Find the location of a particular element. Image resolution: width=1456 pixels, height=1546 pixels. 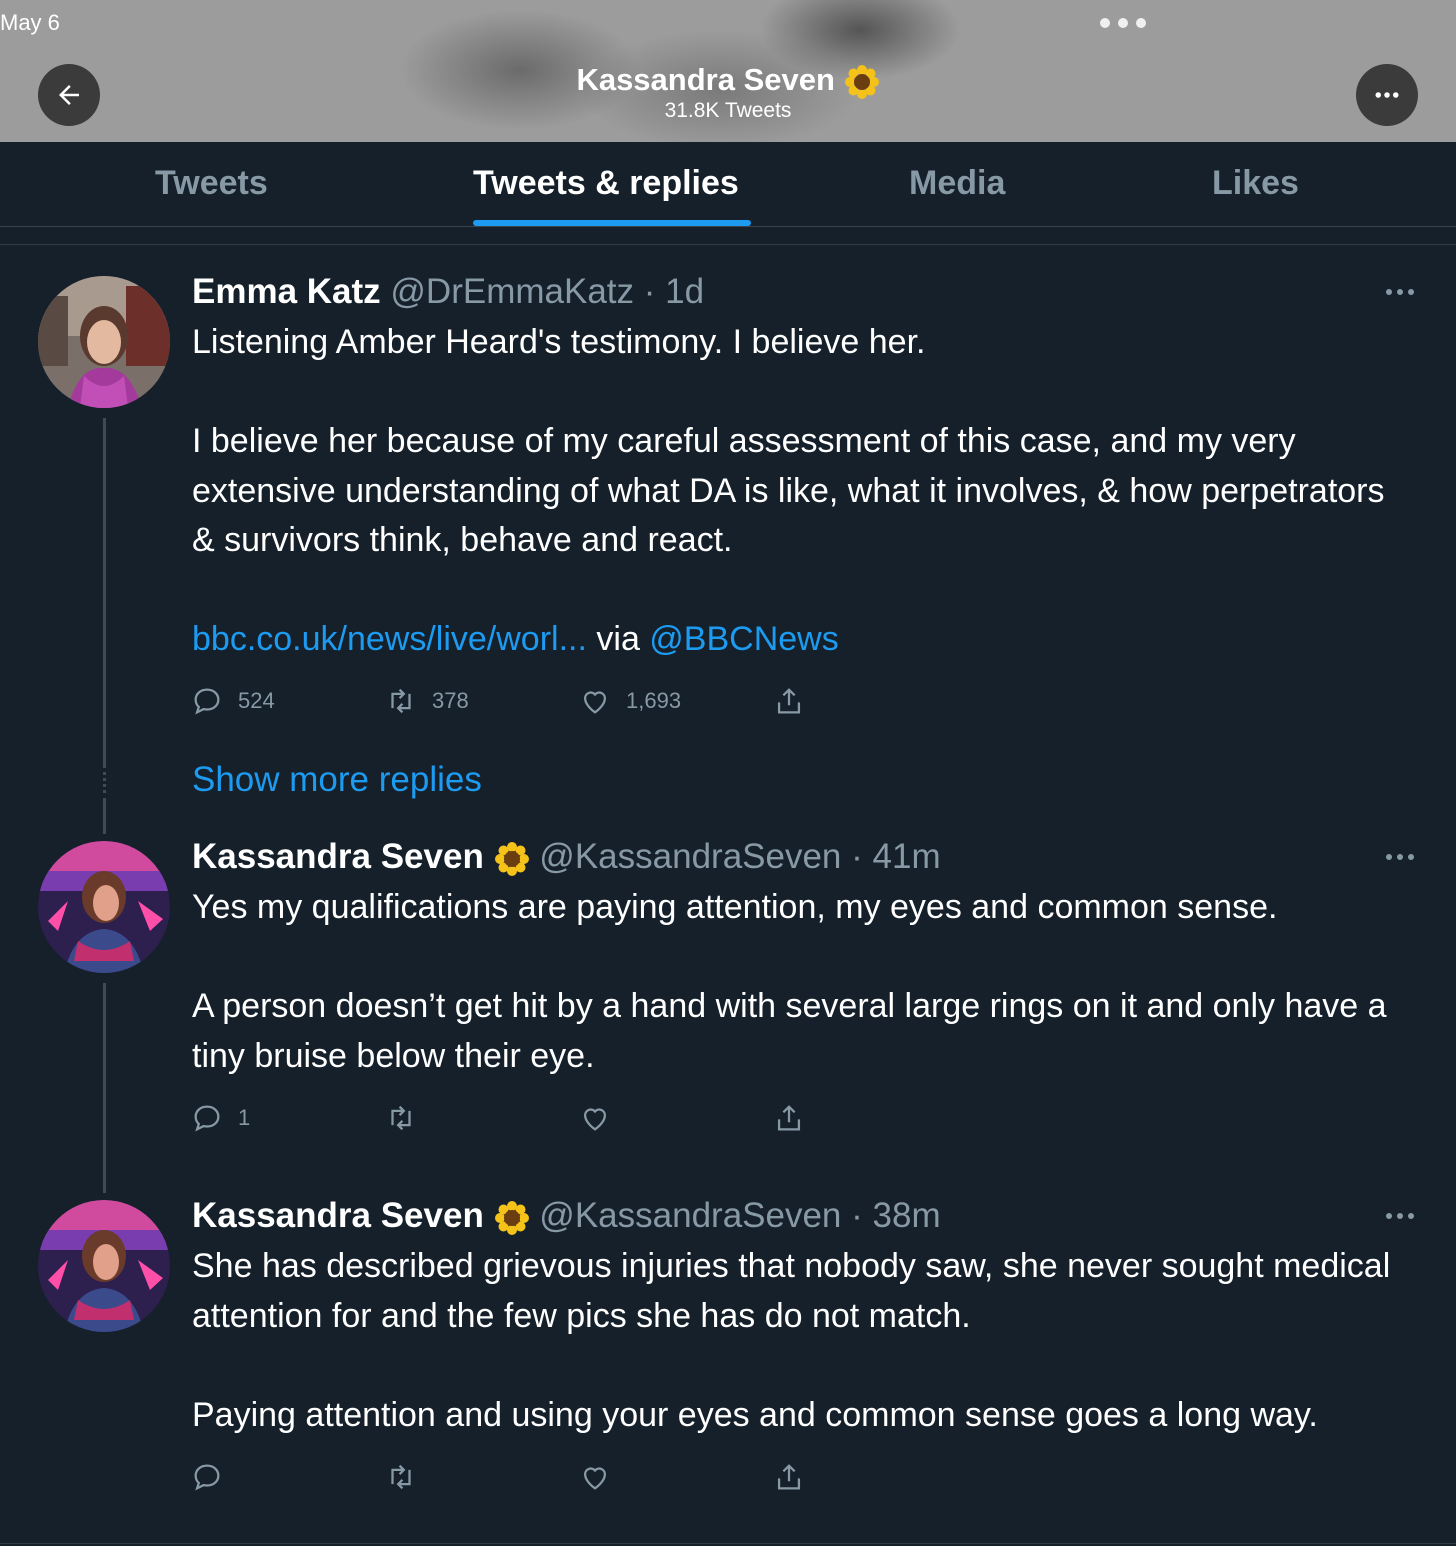

handle: @DrEmmaKatz is located at coordinates (512, 291).